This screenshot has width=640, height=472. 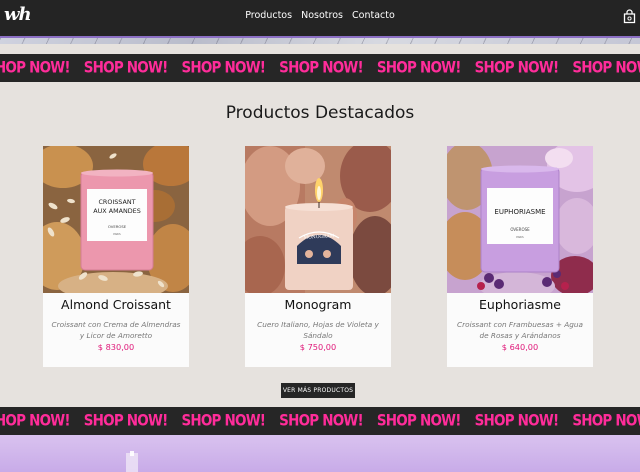 What do you see at coordinates (629, 16) in the screenshot?
I see `shopping-bag-icon` at bounding box center [629, 16].